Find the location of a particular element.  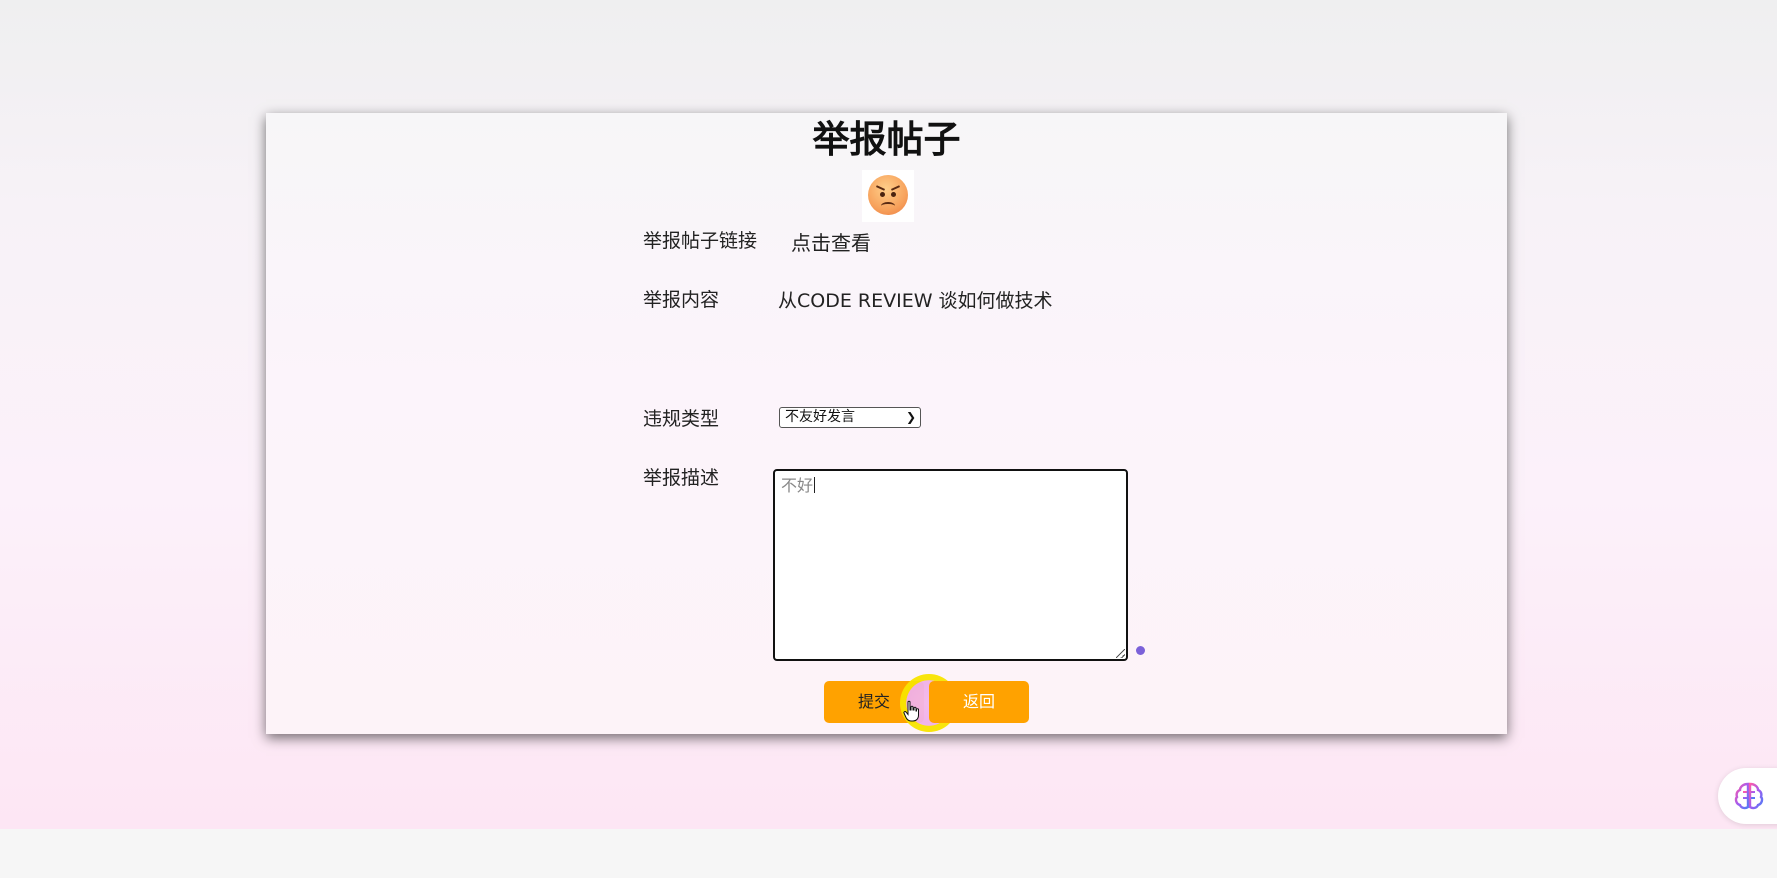

chevron-down-icon: ❯ is located at coordinates (910, 417).